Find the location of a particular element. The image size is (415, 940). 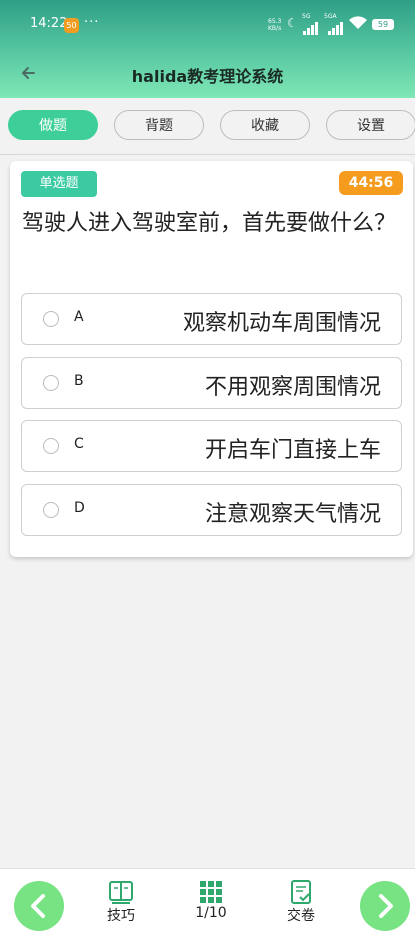

page-title: halida教考理论系统 is located at coordinates (207, 76).